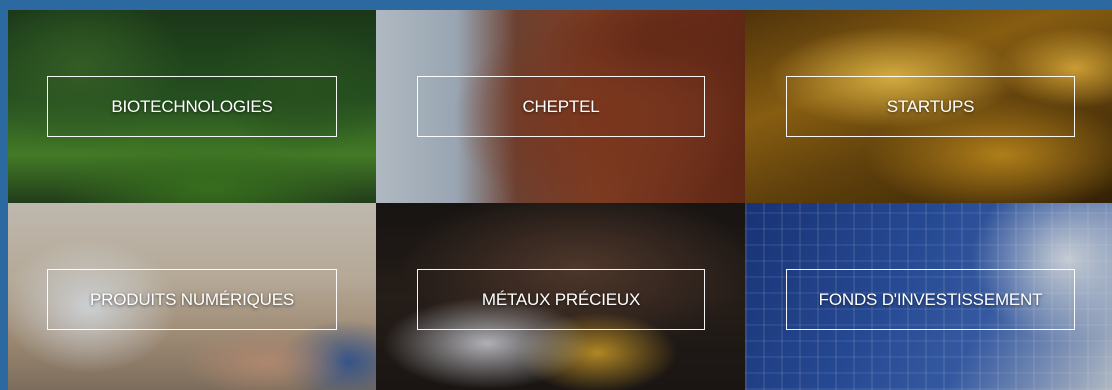  I want to click on label-box-metaux-precieux: MÉTAUX PRÉCIEUX, so click(561, 299).